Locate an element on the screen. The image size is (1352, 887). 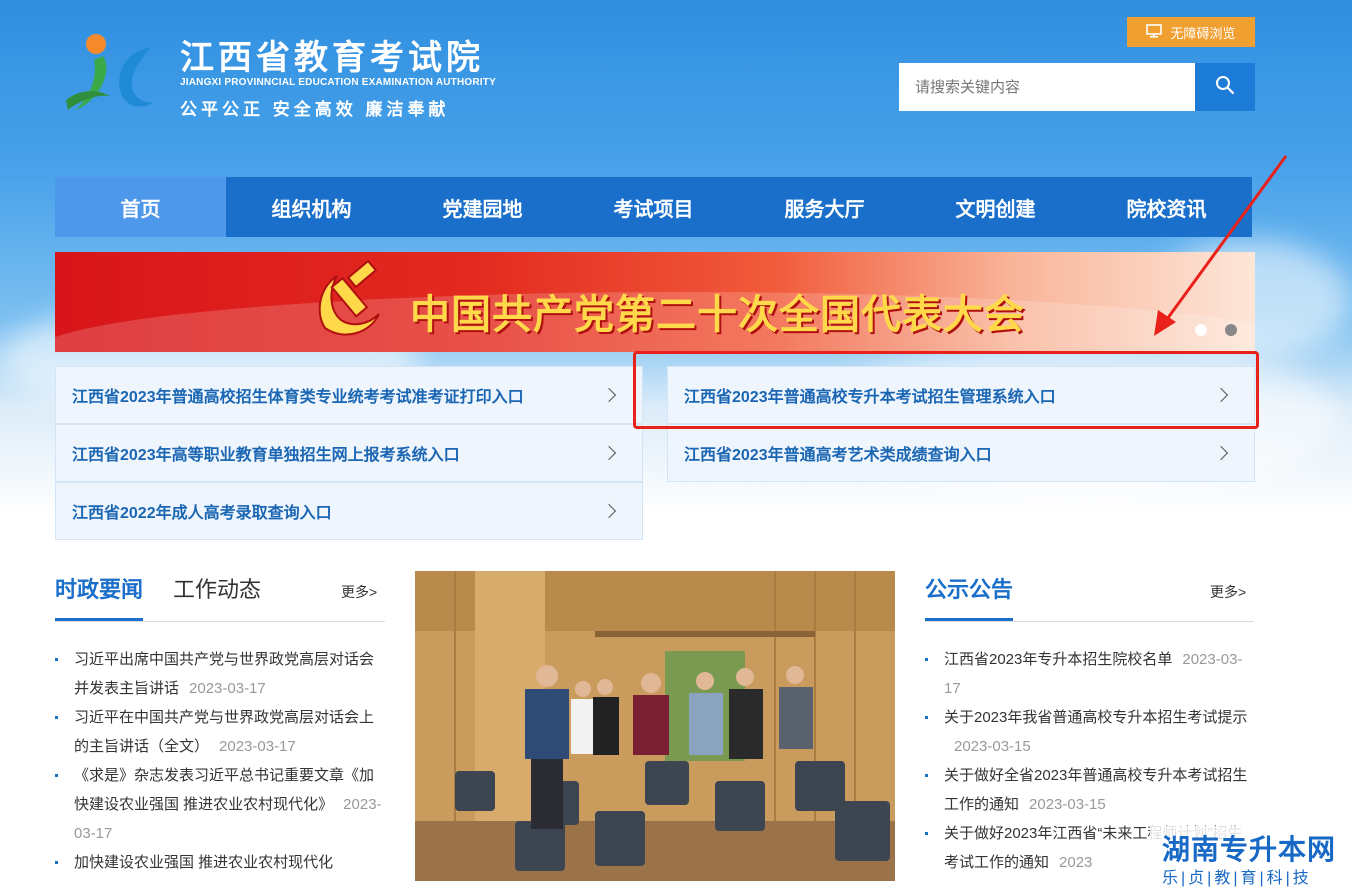
quick-link-label: 江西省2023年高等职业教育单独招生网上报考系统入口 is located at coordinates (266, 455).